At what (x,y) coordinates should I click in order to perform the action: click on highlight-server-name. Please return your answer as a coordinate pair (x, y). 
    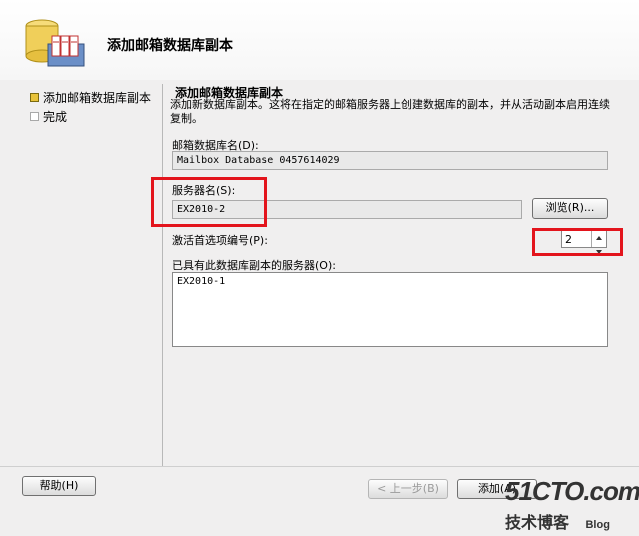
    Looking at the image, I should click on (209, 202).